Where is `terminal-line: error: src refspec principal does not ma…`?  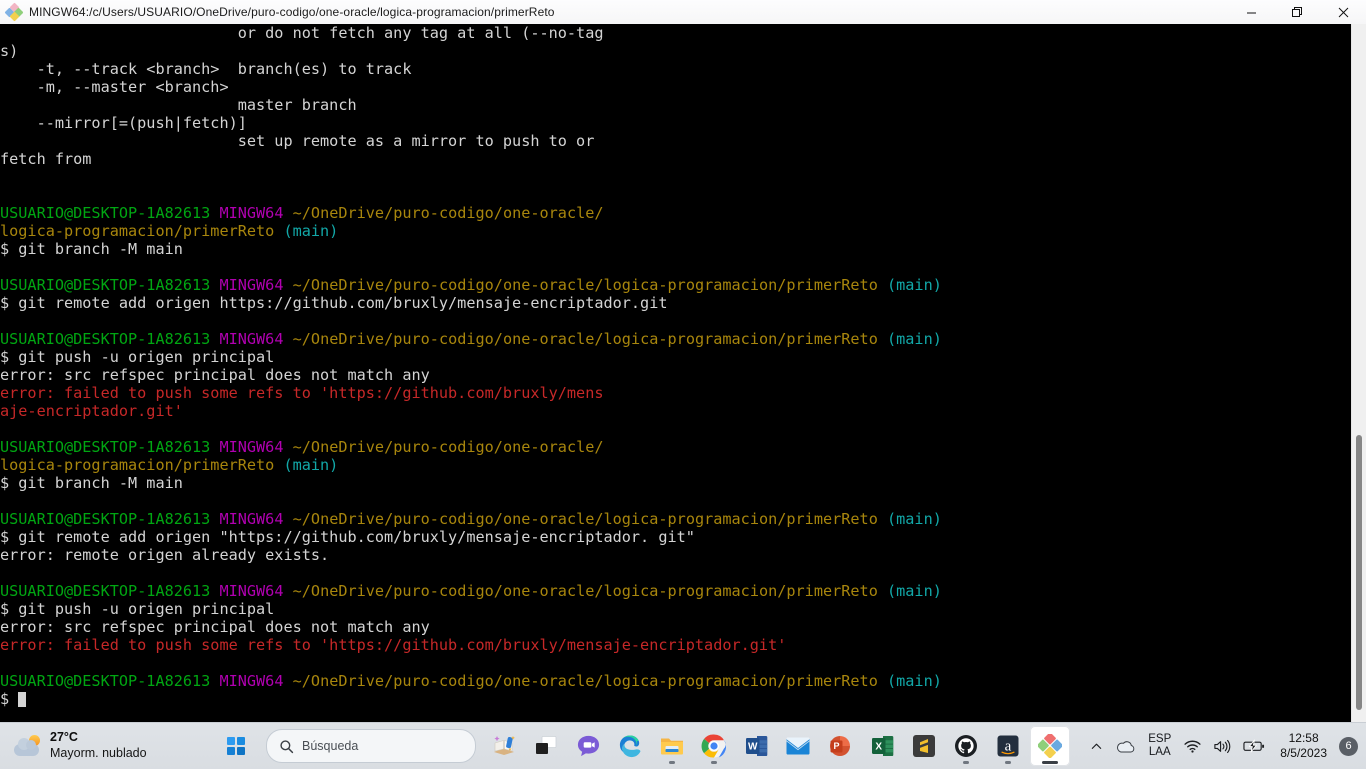
terminal-line: error: src refspec principal does not ma… is located at coordinates (471, 627).